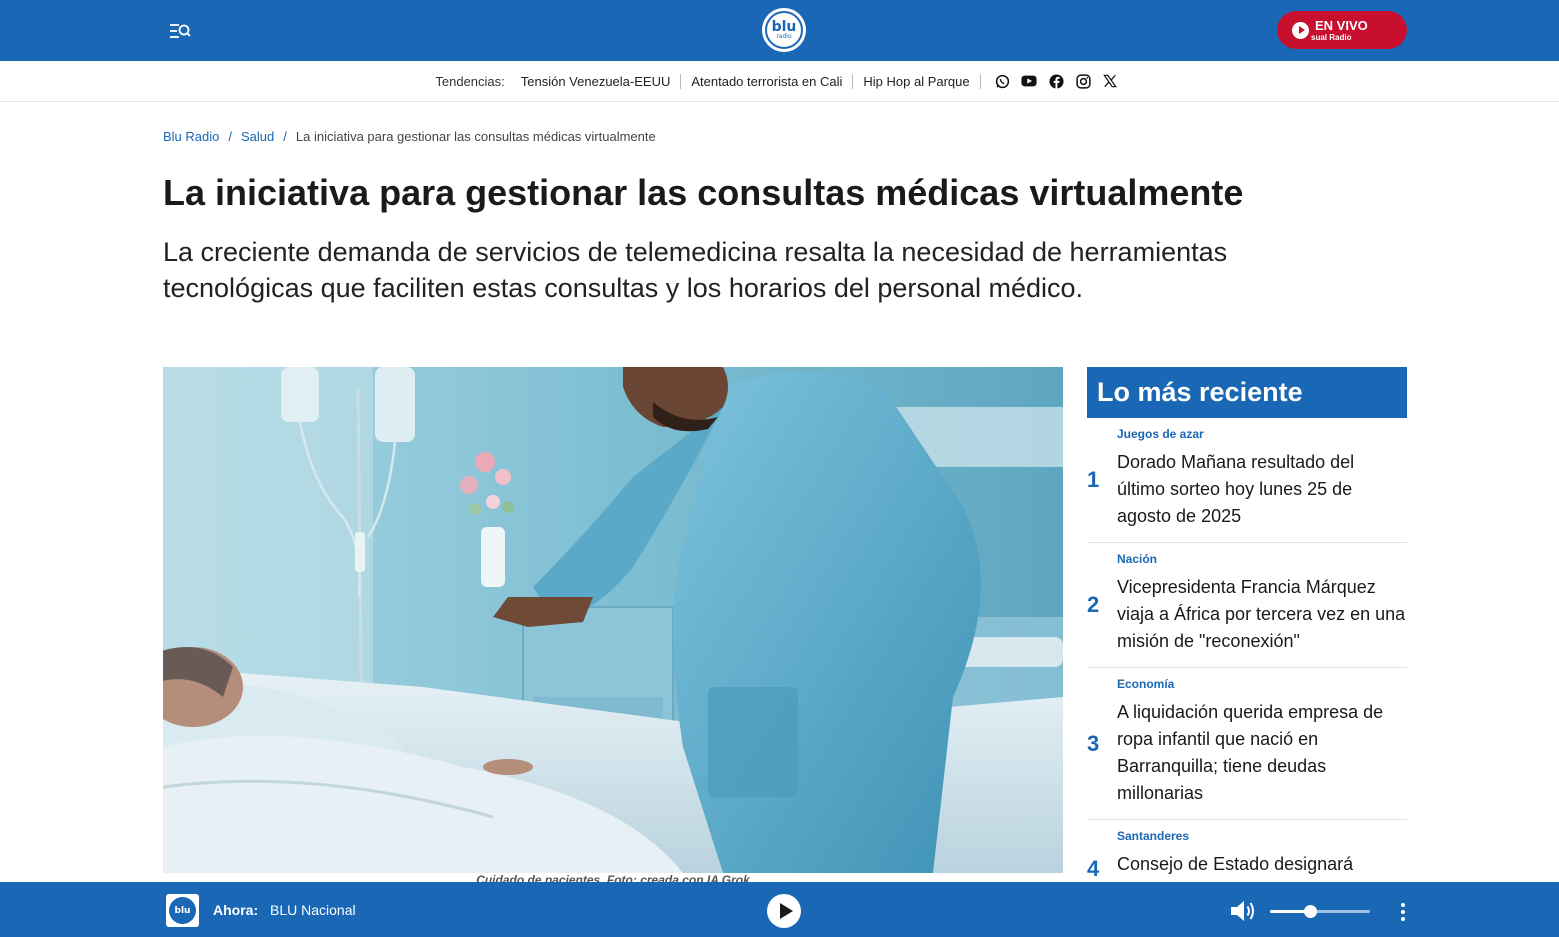  What do you see at coordinates (1262, 559) in the screenshot?
I see `news-category: Nación` at bounding box center [1262, 559].